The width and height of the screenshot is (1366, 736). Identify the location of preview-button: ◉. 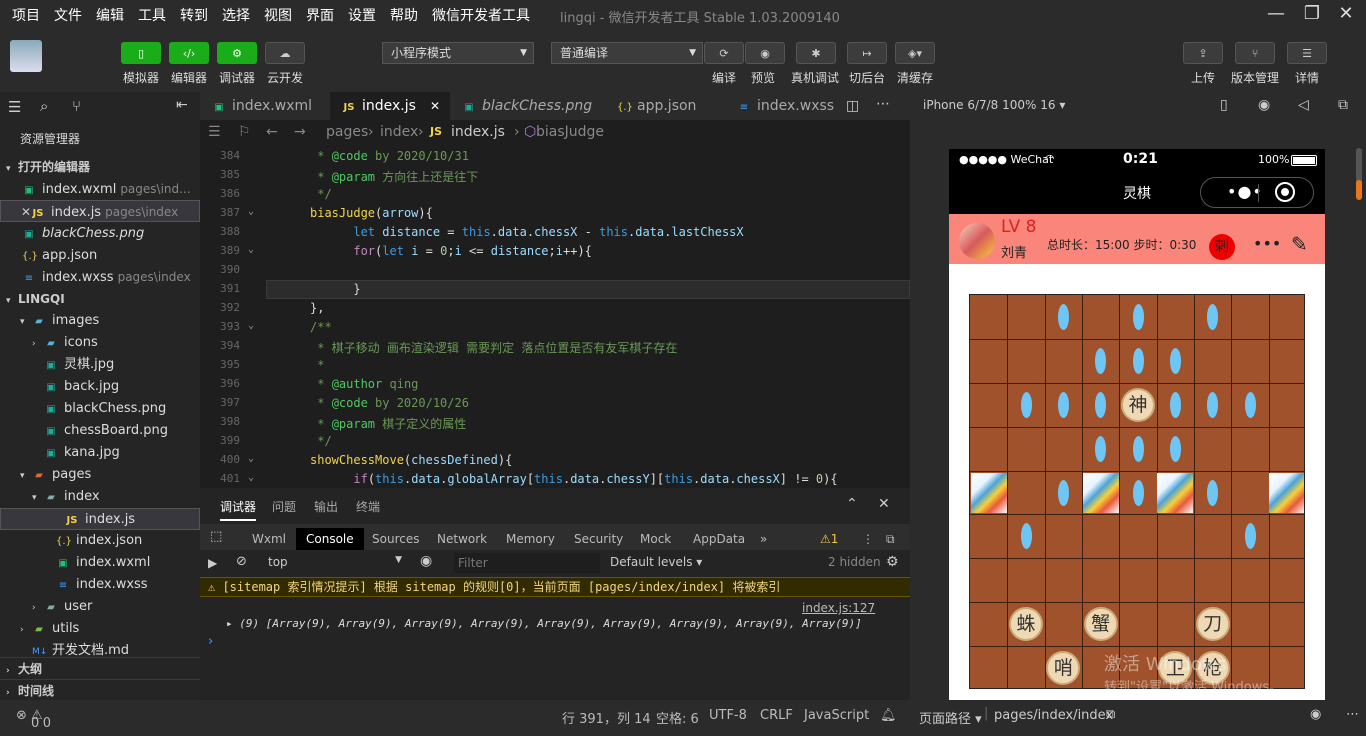
(765, 53).